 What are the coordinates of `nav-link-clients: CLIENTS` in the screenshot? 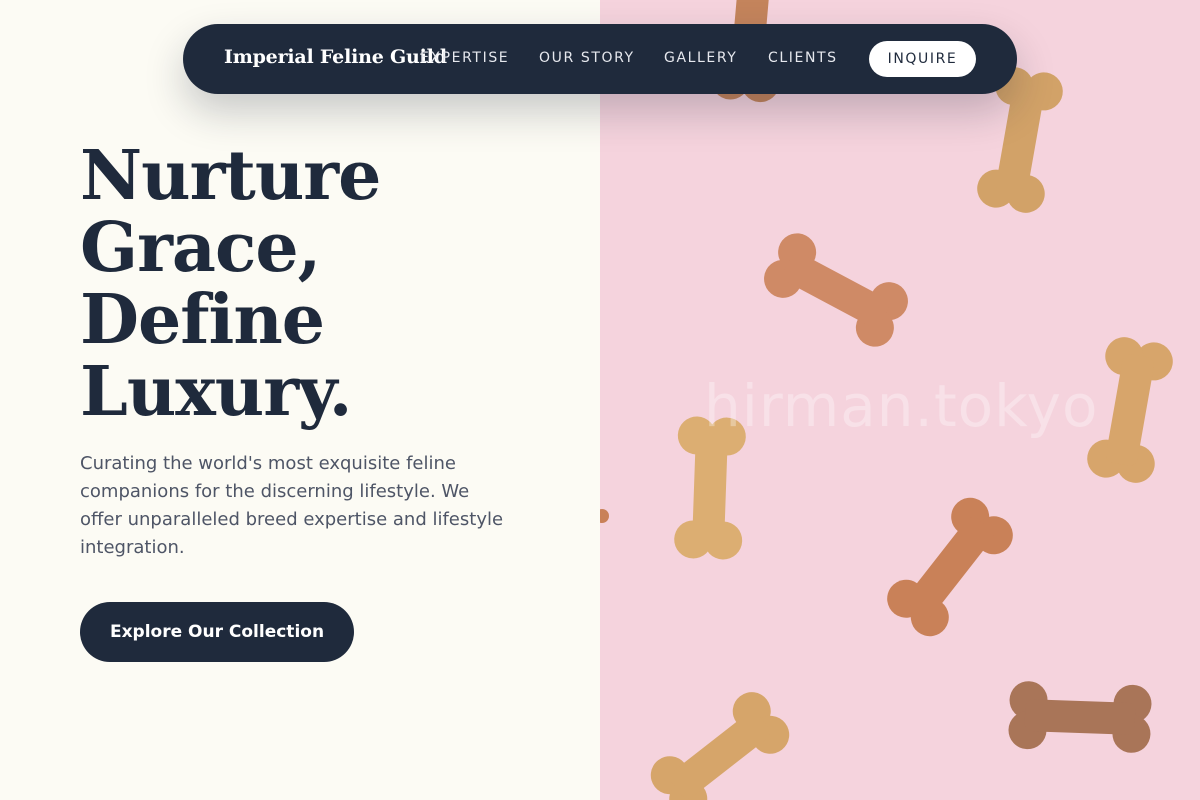 It's located at (803, 58).